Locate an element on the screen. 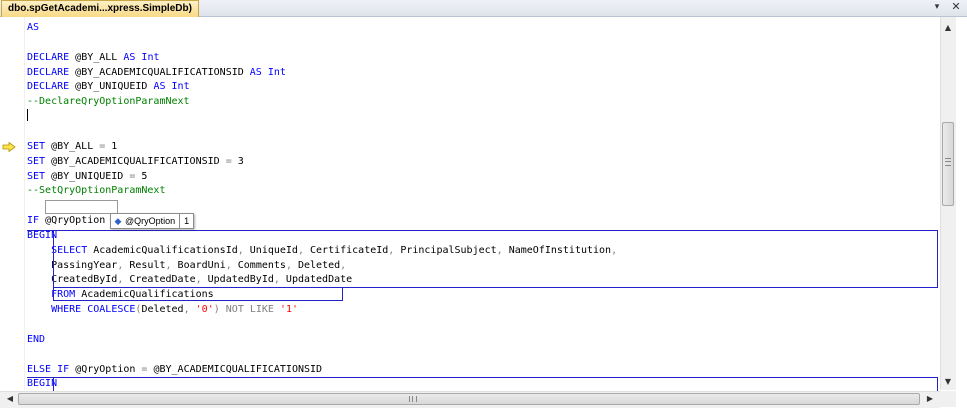 Image resolution: width=967 pixels, height=409 pixels. tab-dropdown-icon: ▾ is located at coordinates (937, 7).